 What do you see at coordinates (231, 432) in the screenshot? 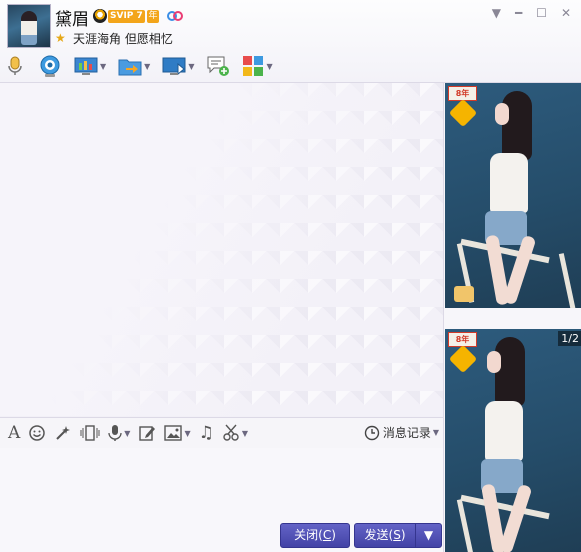
I see `scissors-icon` at bounding box center [231, 432].